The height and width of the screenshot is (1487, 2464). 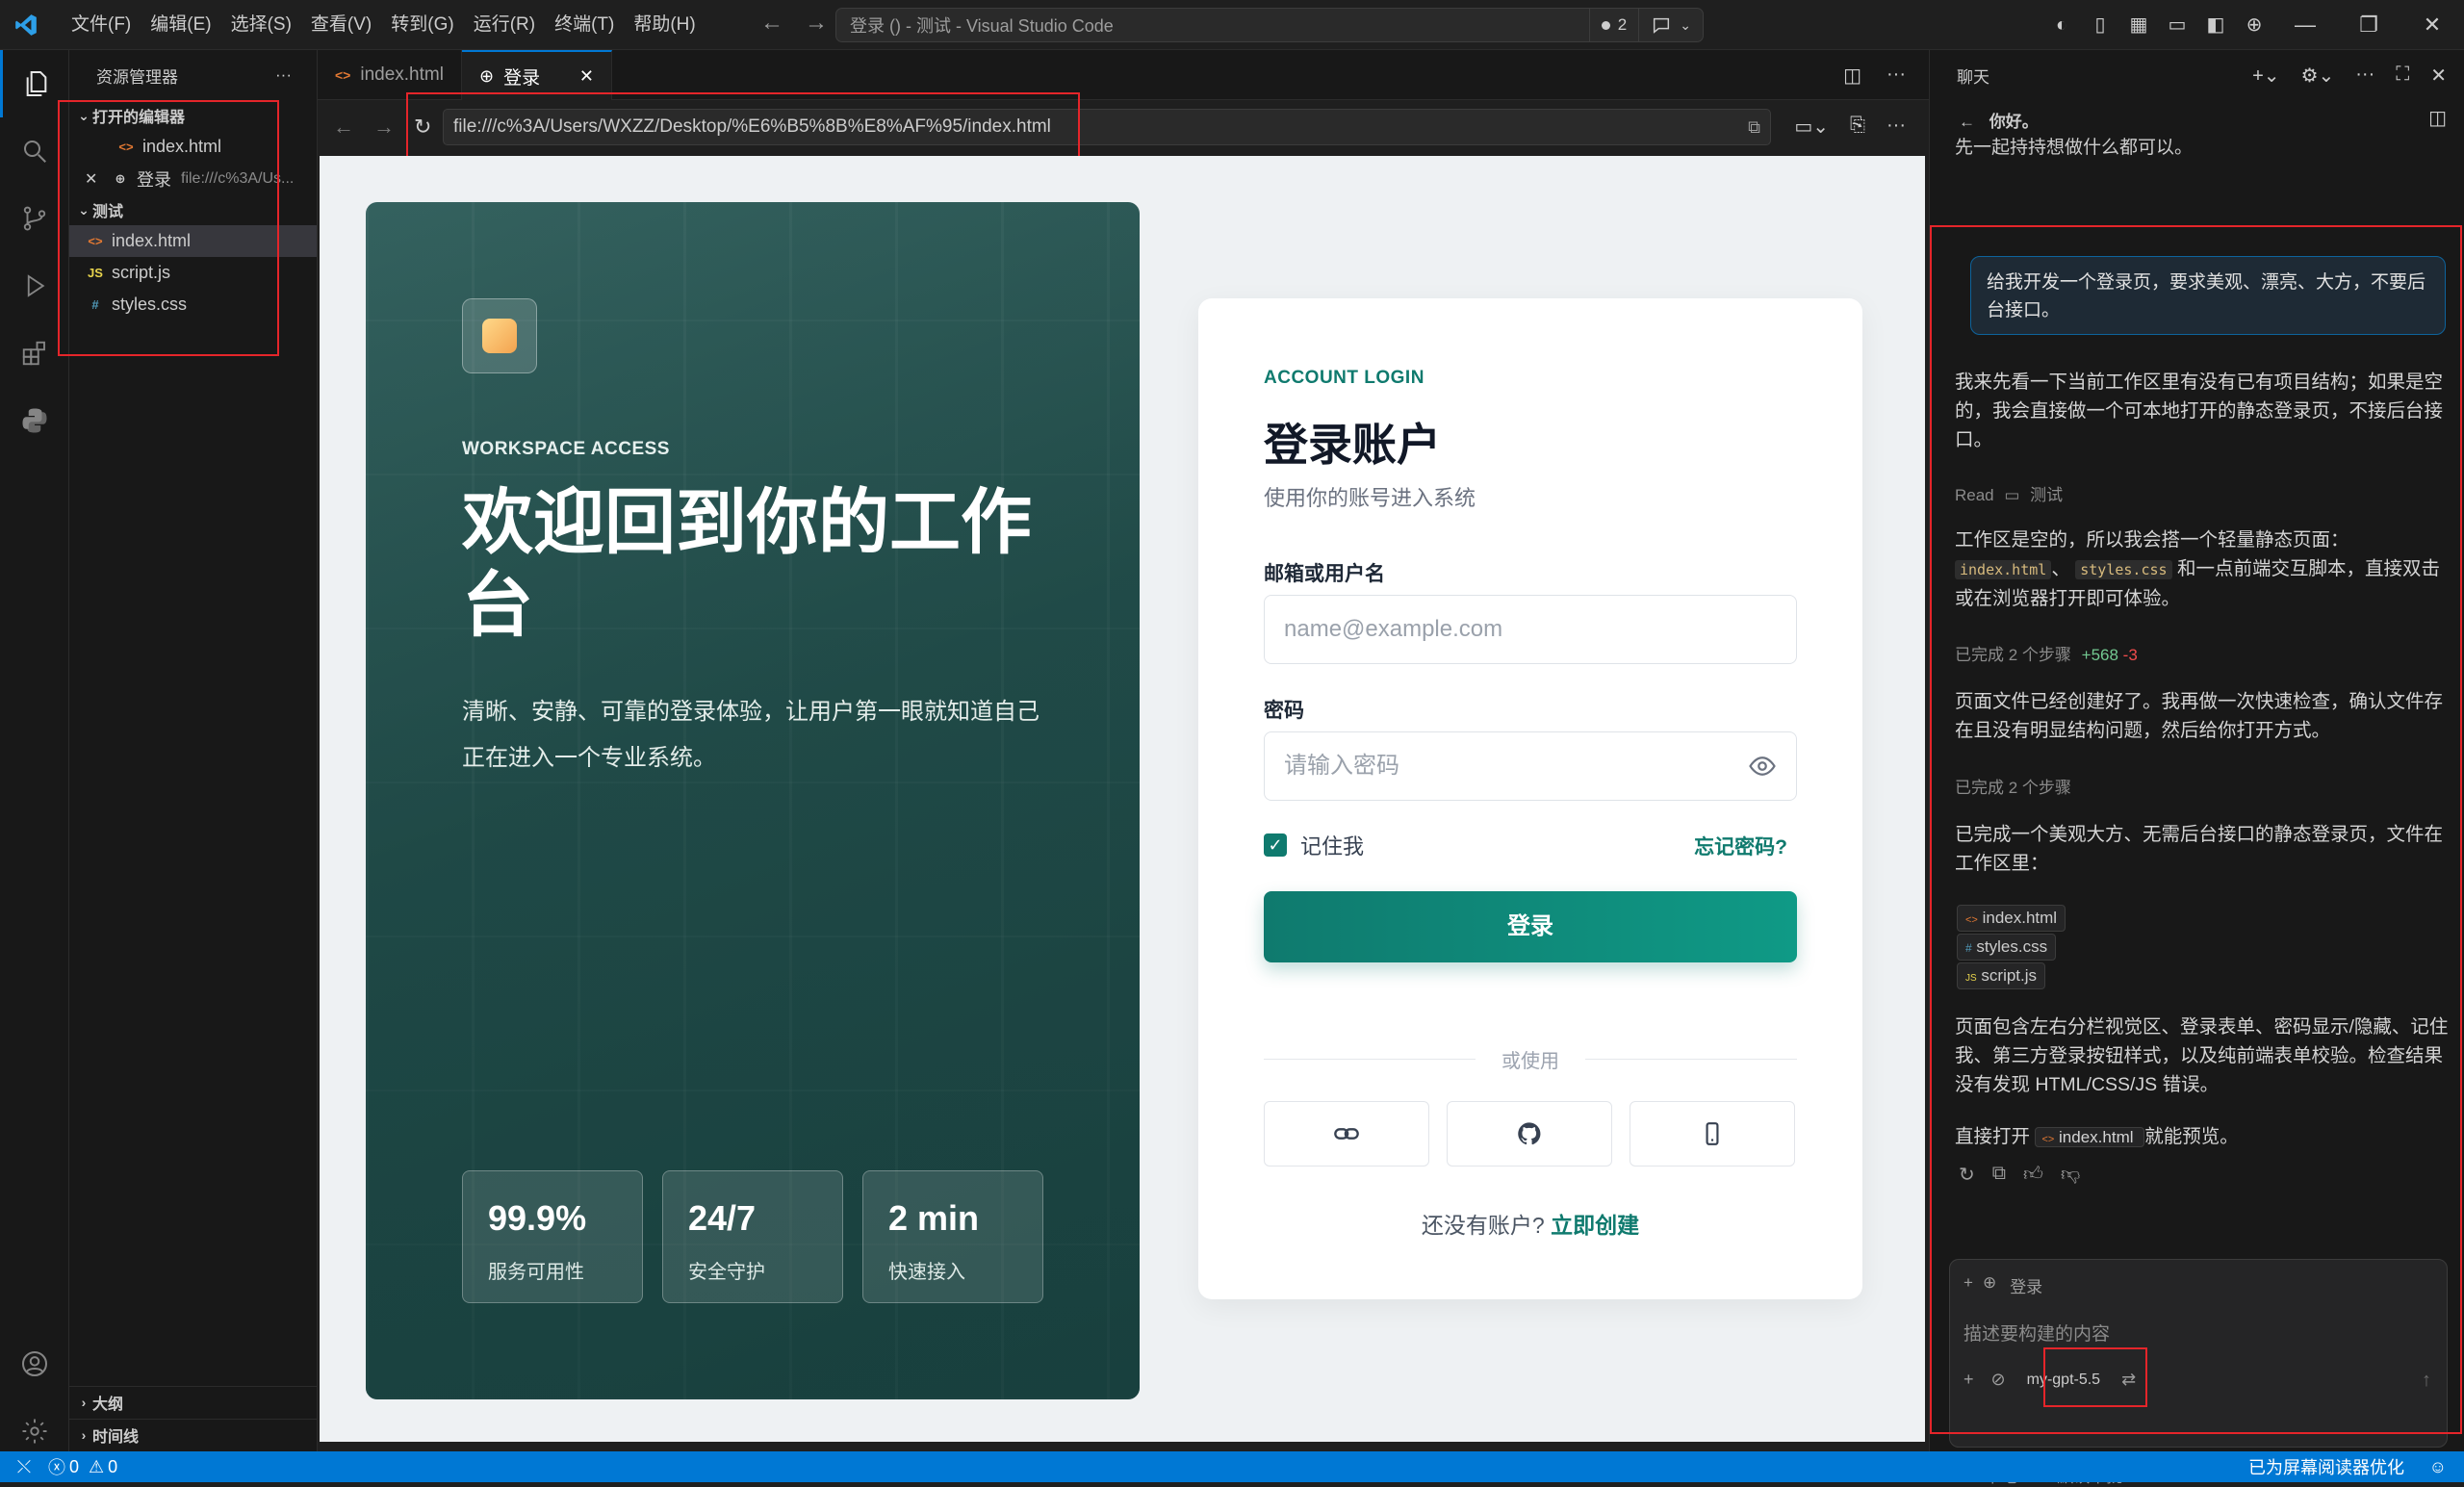 What do you see at coordinates (664, 25) in the screenshot?
I see `menu-help: 帮助(H)` at bounding box center [664, 25].